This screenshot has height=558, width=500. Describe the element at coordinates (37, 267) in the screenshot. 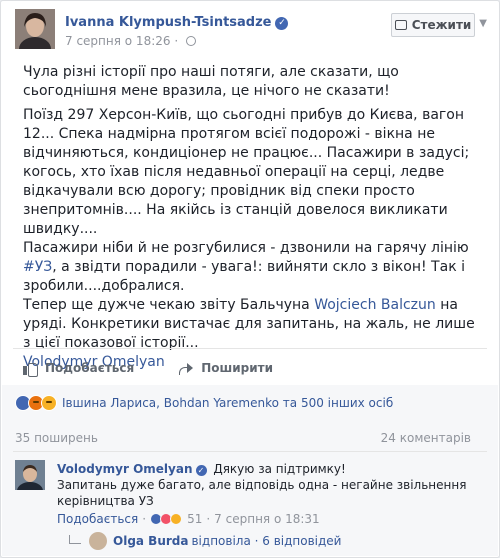

I see `hashtag-link: #УЗ` at that location.